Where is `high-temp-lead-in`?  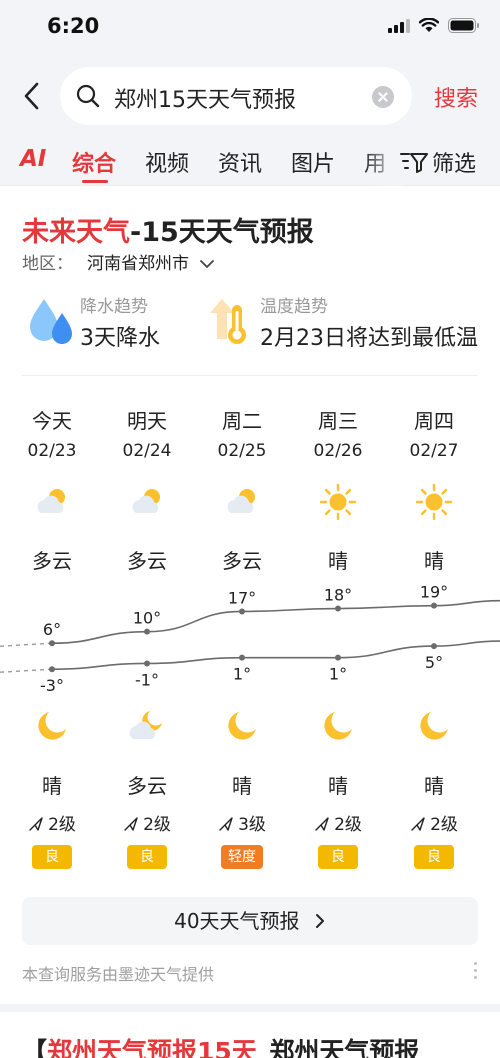 high-temp-lead-in is located at coordinates (26, 644).